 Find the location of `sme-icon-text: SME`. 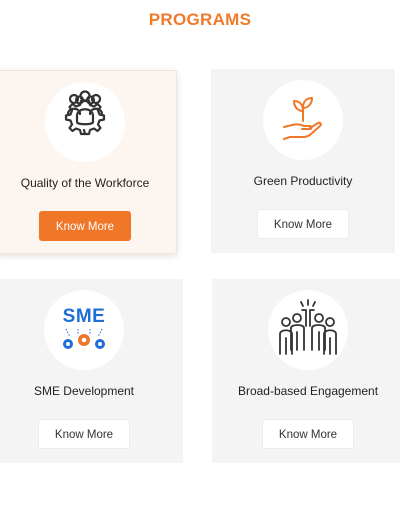

sme-icon-text: SME is located at coordinates (84, 316).